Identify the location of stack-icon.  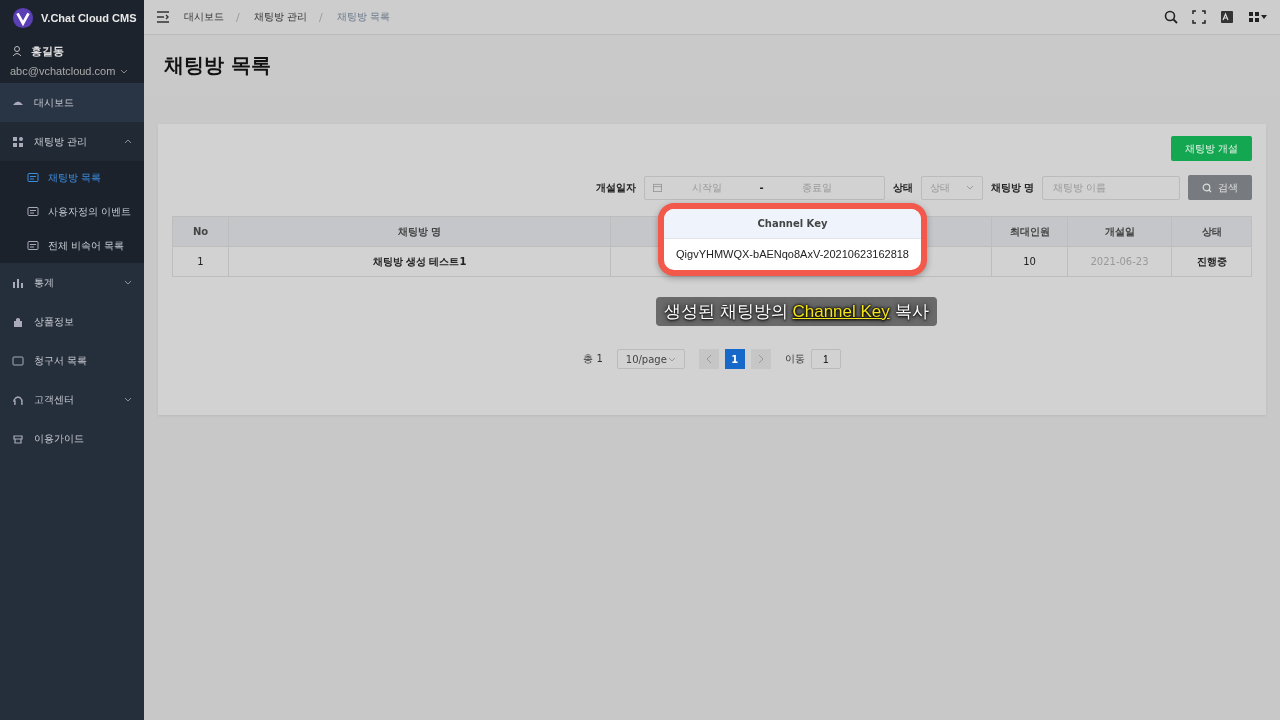
(18, 438).